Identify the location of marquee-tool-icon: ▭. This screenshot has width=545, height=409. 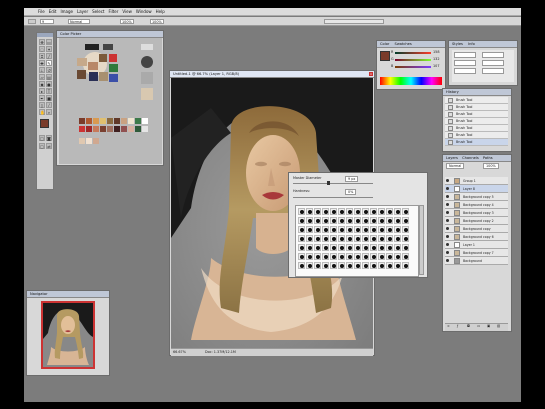
(49, 42).